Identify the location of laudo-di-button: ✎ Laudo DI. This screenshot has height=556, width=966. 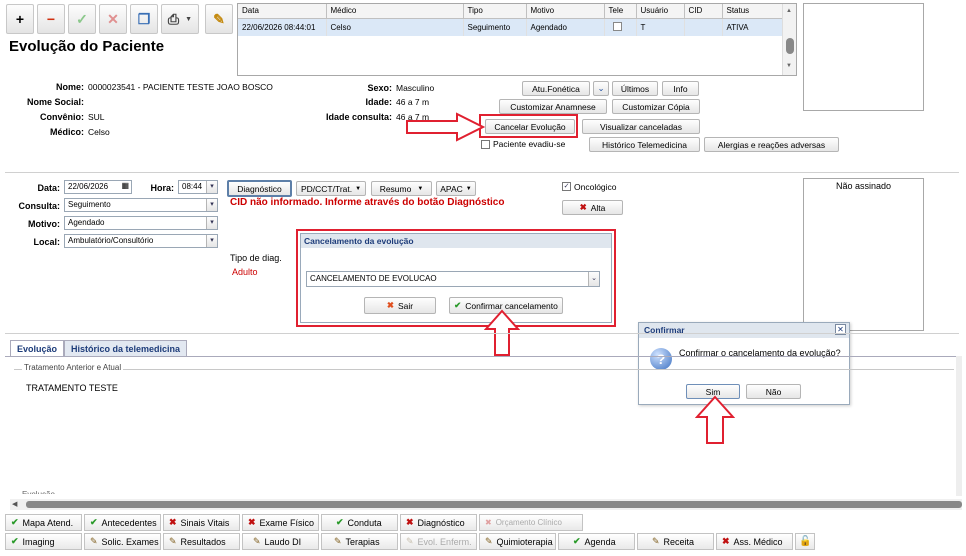
(280, 541).